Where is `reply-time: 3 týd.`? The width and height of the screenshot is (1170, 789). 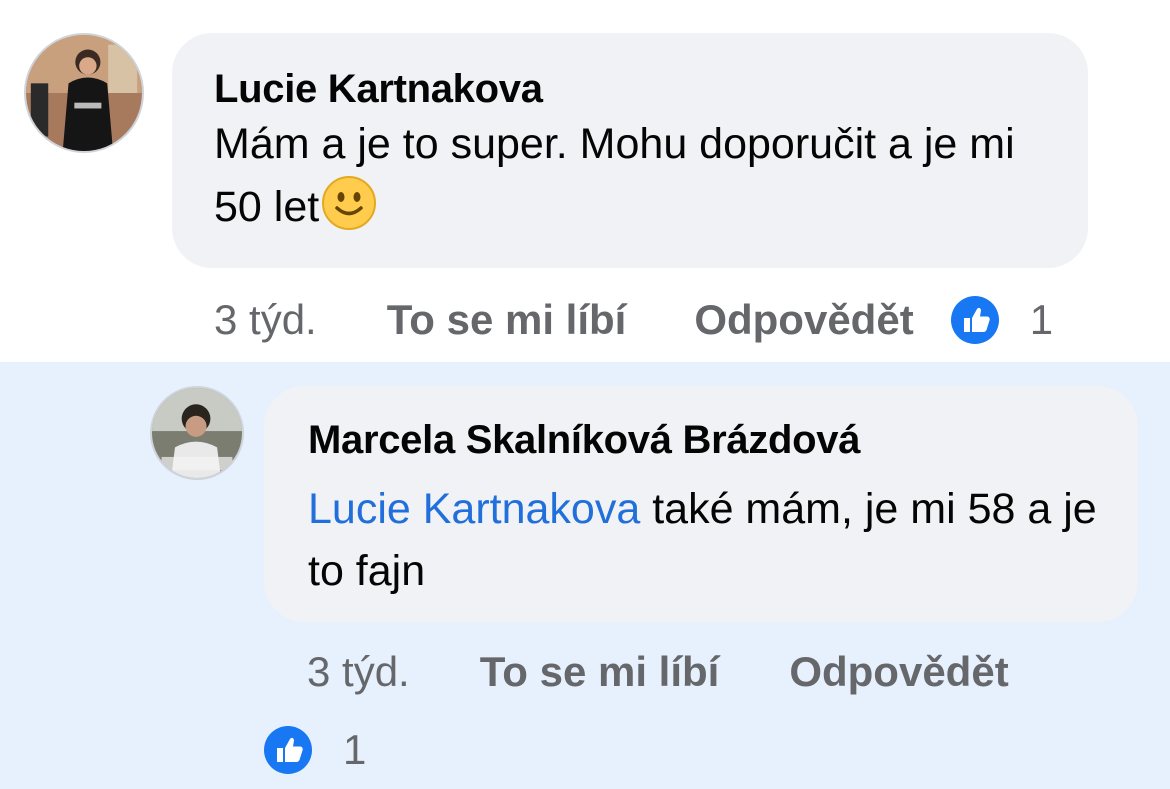 reply-time: 3 týd. is located at coordinates (358, 672).